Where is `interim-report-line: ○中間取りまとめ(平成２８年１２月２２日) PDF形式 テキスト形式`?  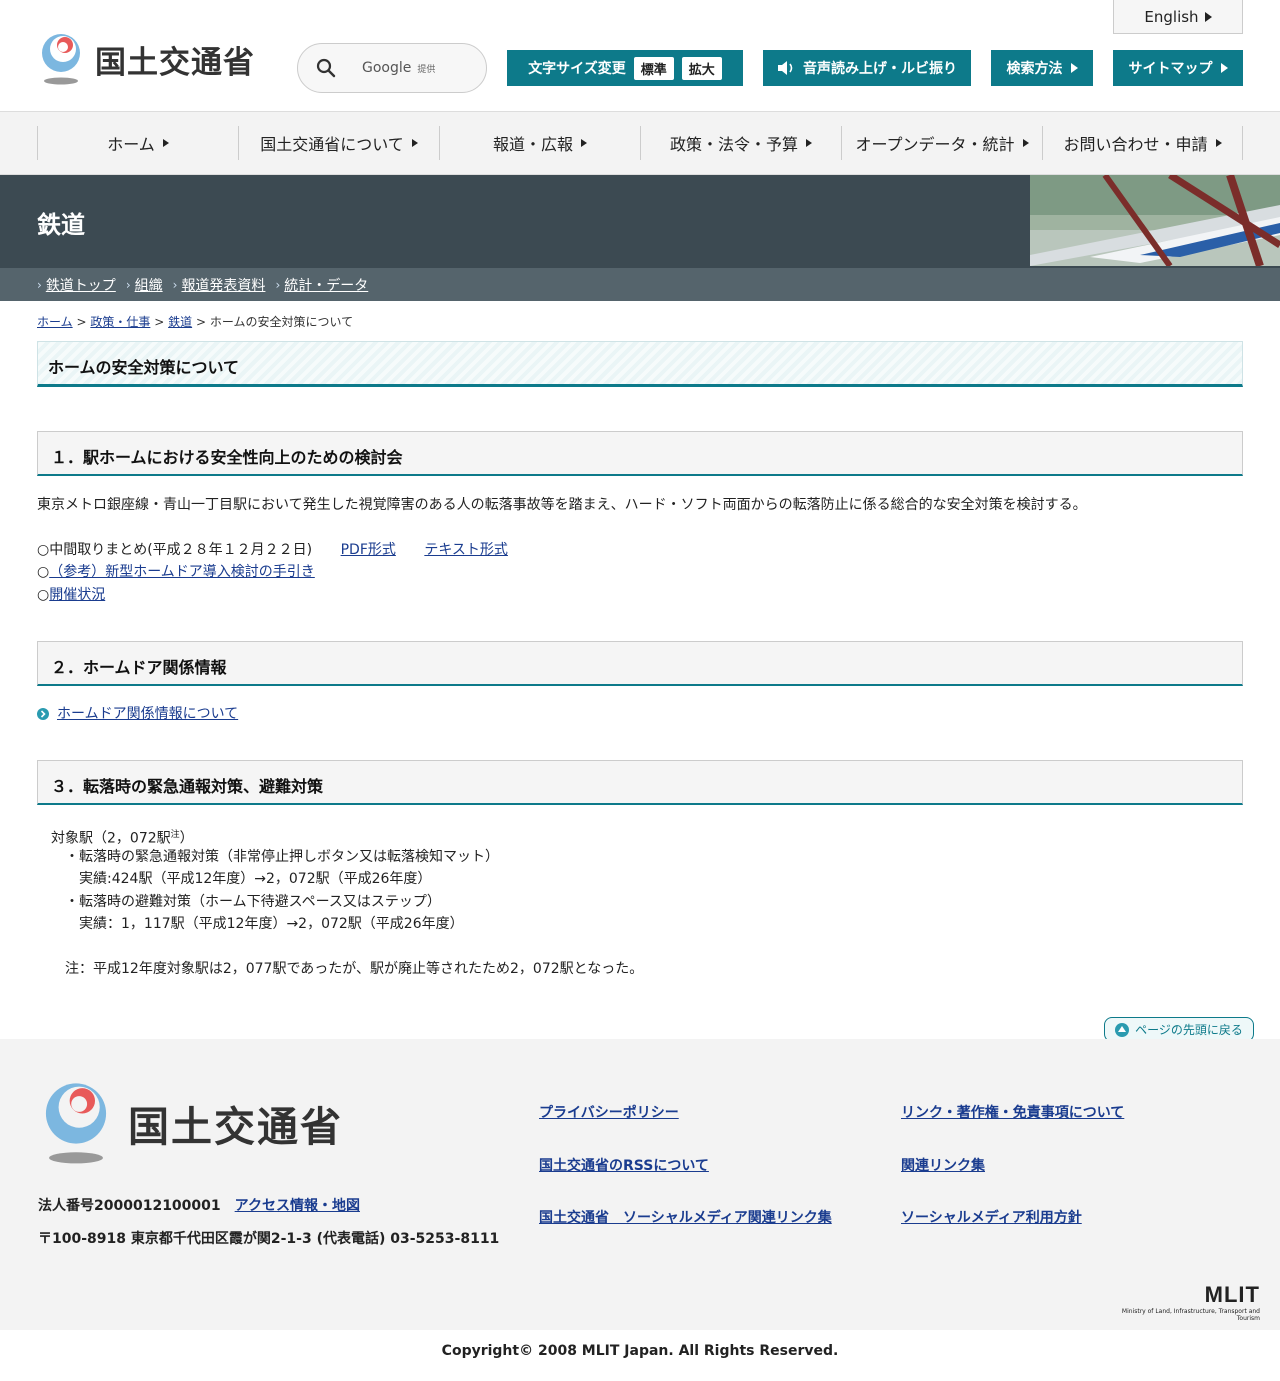
interim-report-line: ○中間取りまとめ(平成２８年１２月２２日) PDF形式 テキスト形式 is located at coordinates (272, 550).